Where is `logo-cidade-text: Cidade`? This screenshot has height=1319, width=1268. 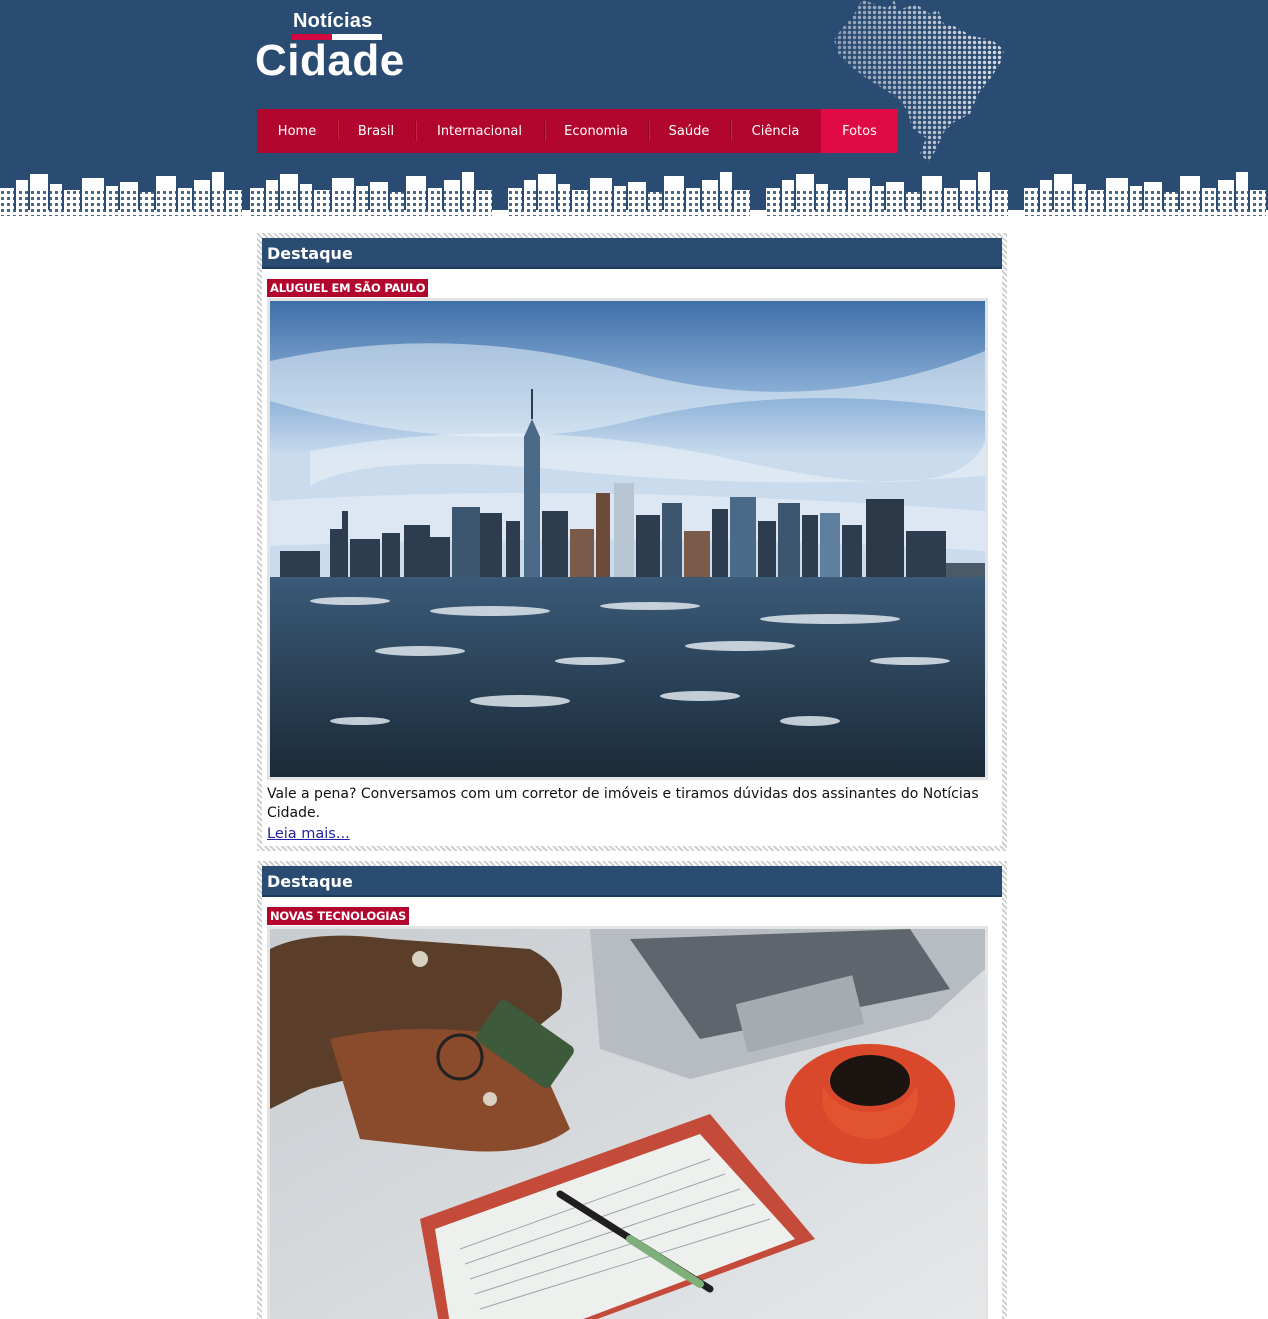 logo-cidade-text: Cidade is located at coordinates (330, 60).